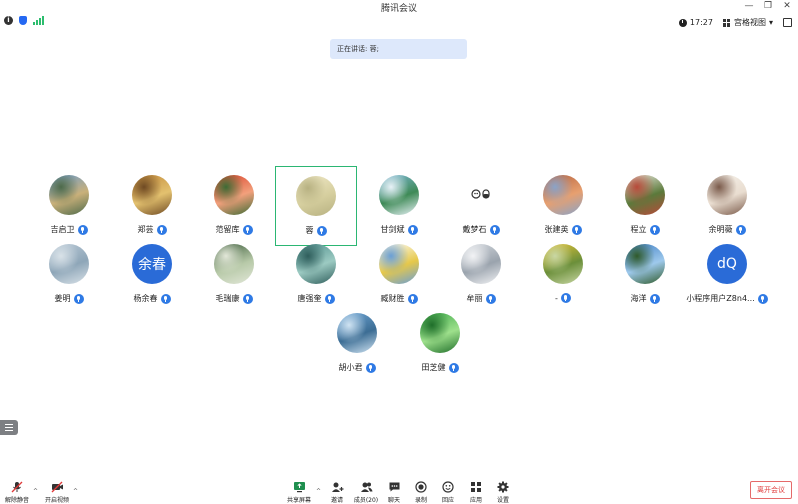 The image size is (798, 504). Describe the element at coordinates (399, 275) in the screenshot. I see `participant-tile: 臧财胜` at that location.